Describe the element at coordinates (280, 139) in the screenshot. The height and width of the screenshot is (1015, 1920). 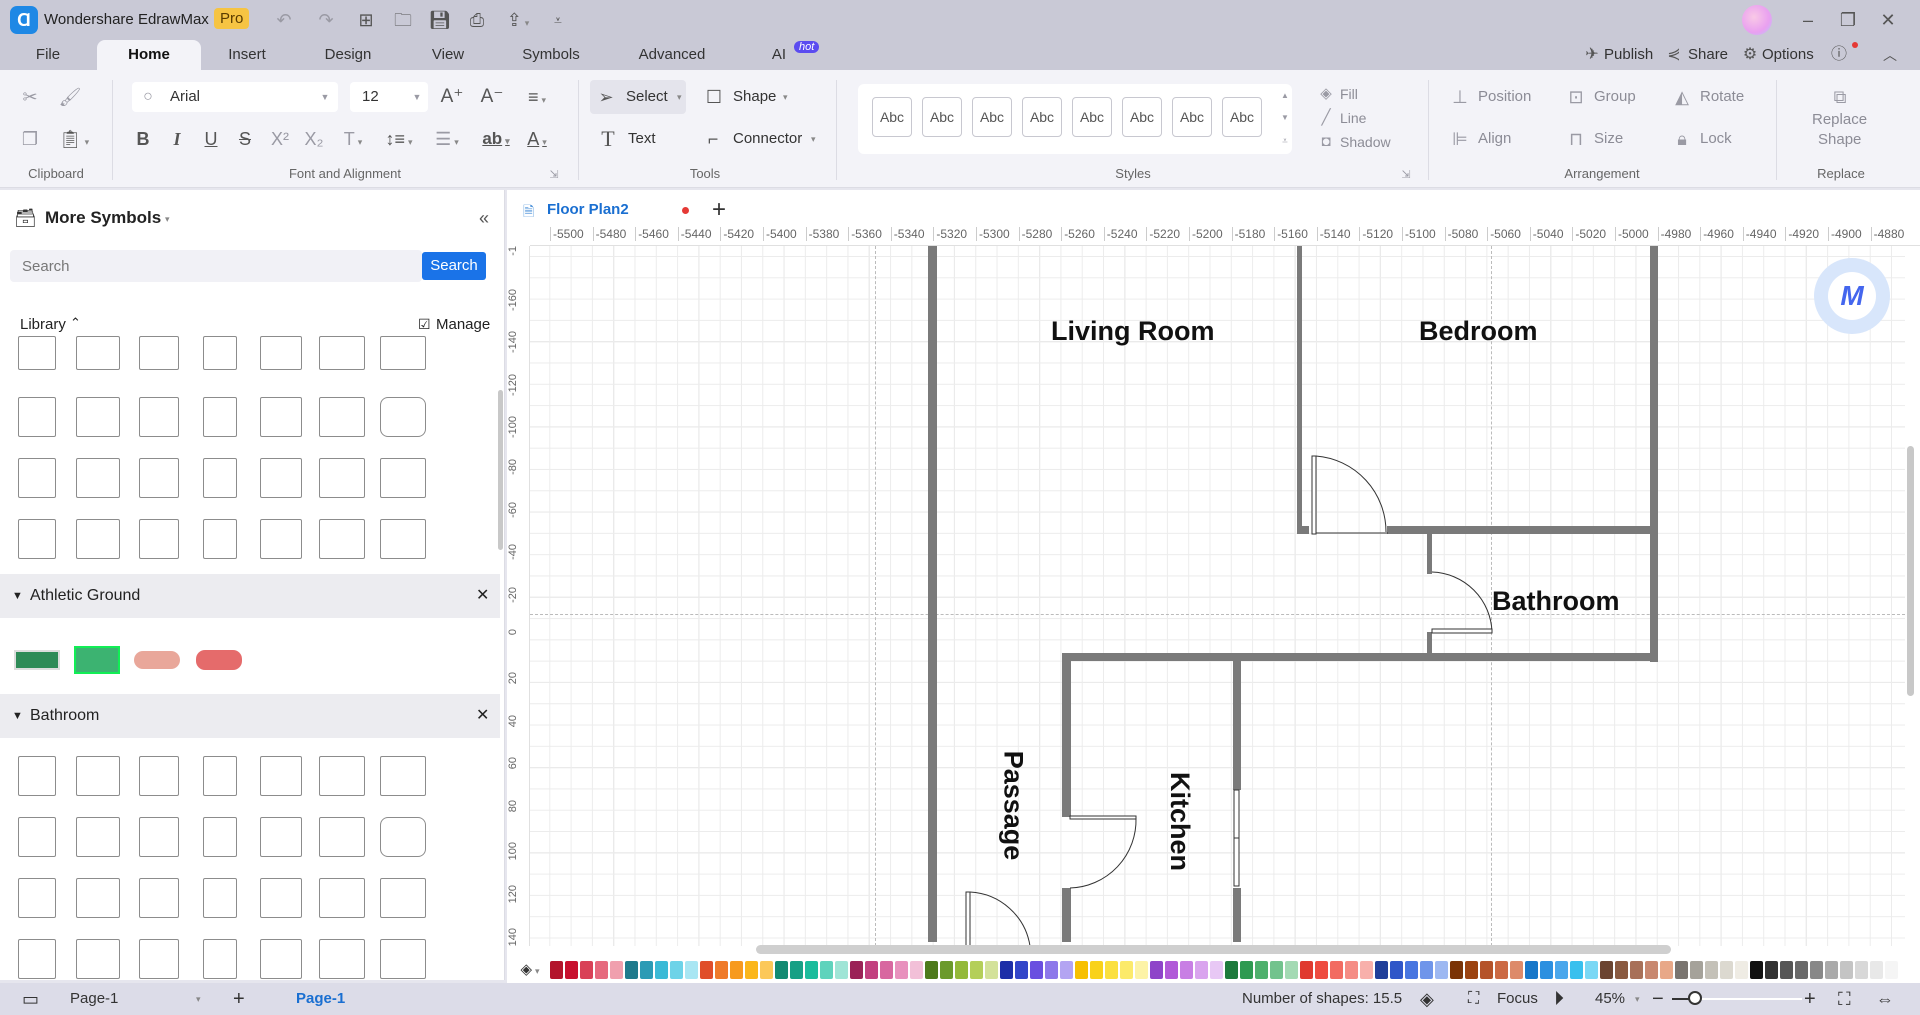
I see `superscript-icon: X²` at that location.